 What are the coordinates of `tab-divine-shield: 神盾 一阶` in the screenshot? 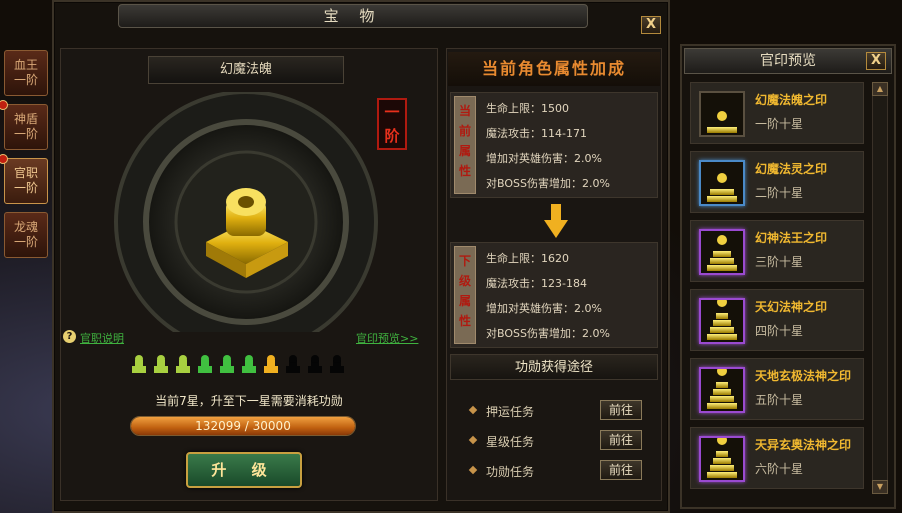 It's located at (26, 127).